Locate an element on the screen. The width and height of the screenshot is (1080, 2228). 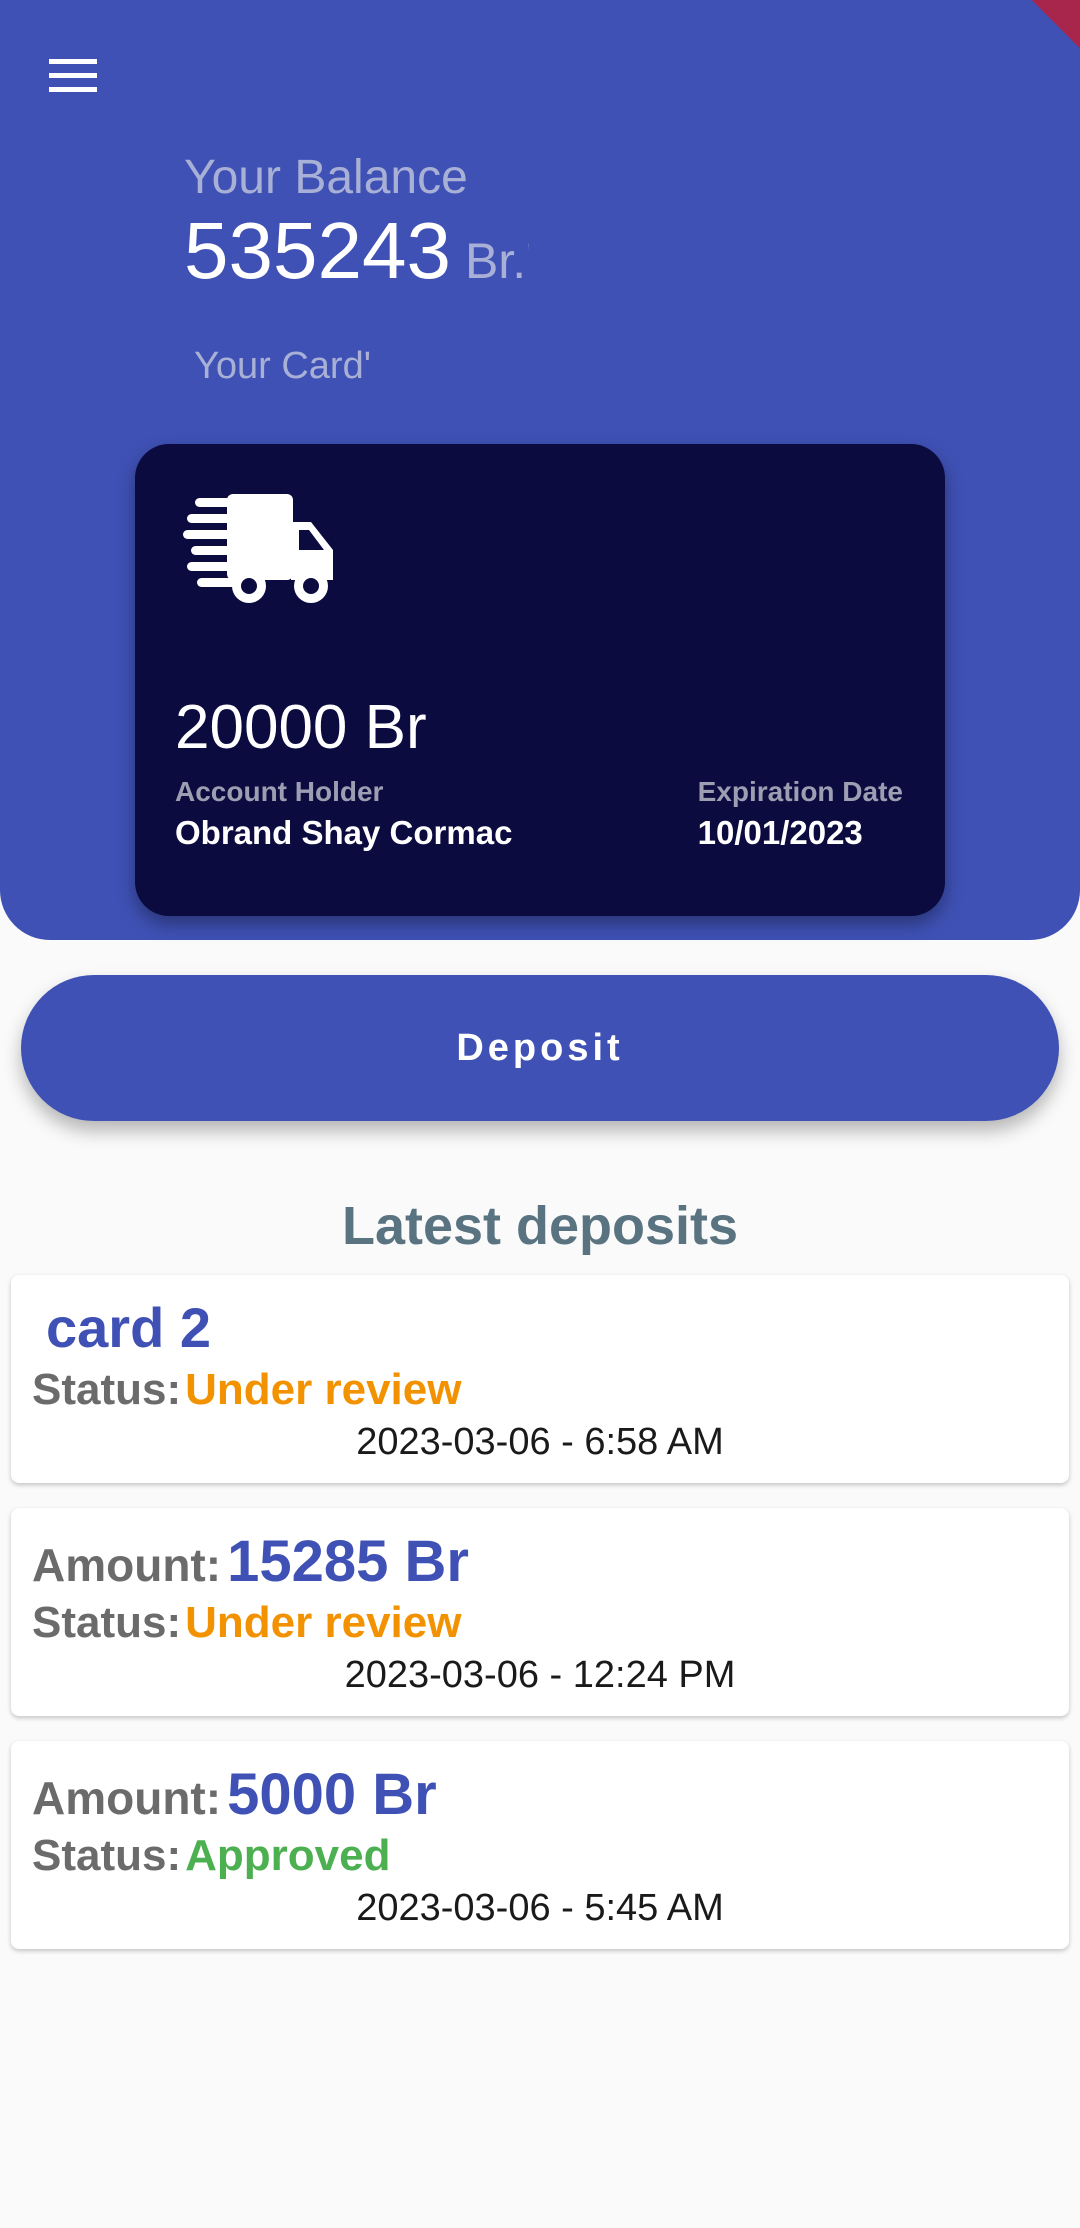
deposit-status-row: Status:Approved is located at coordinates (211, 1856).